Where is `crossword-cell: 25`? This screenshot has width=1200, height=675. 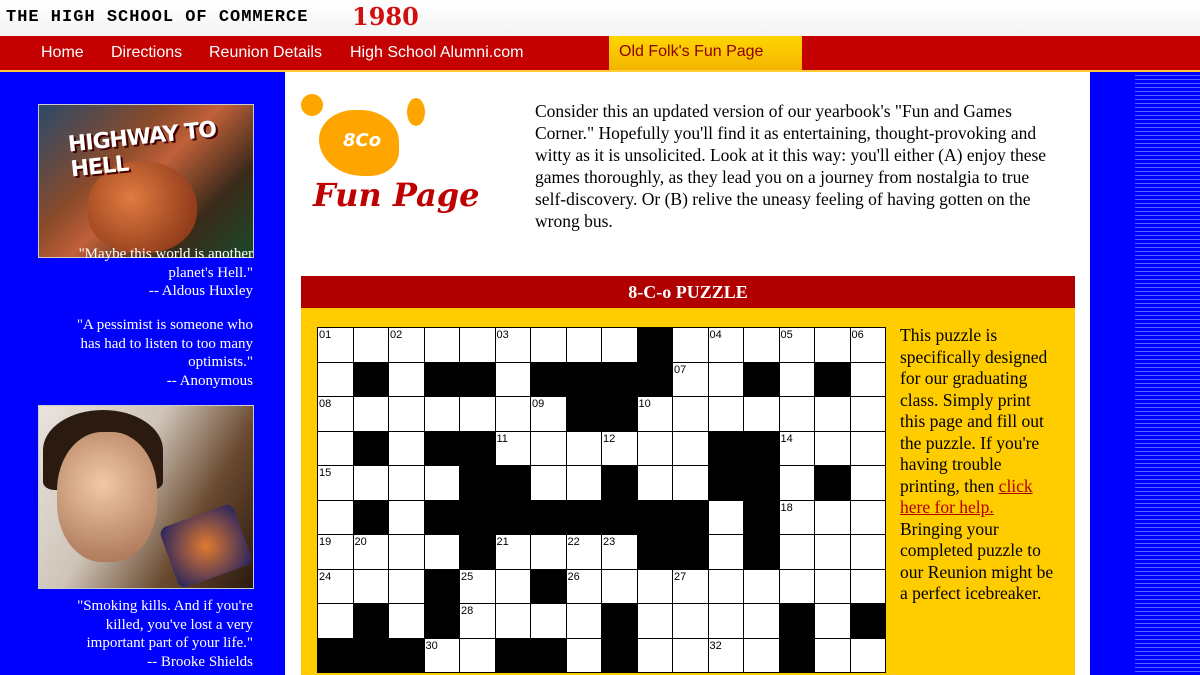 crossword-cell: 25 is located at coordinates (477, 586).